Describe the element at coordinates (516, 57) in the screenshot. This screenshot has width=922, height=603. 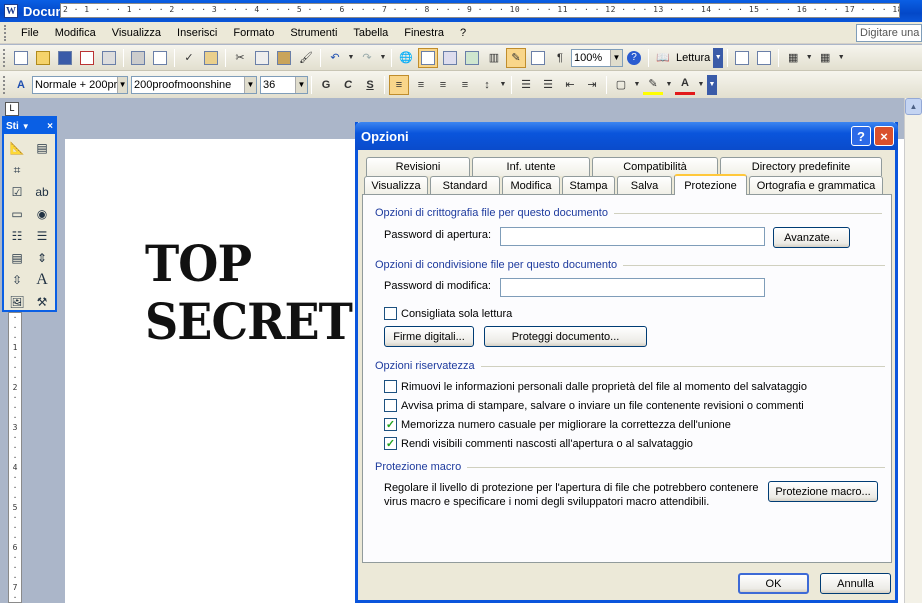
I see `drawing-icon: ✎` at that location.